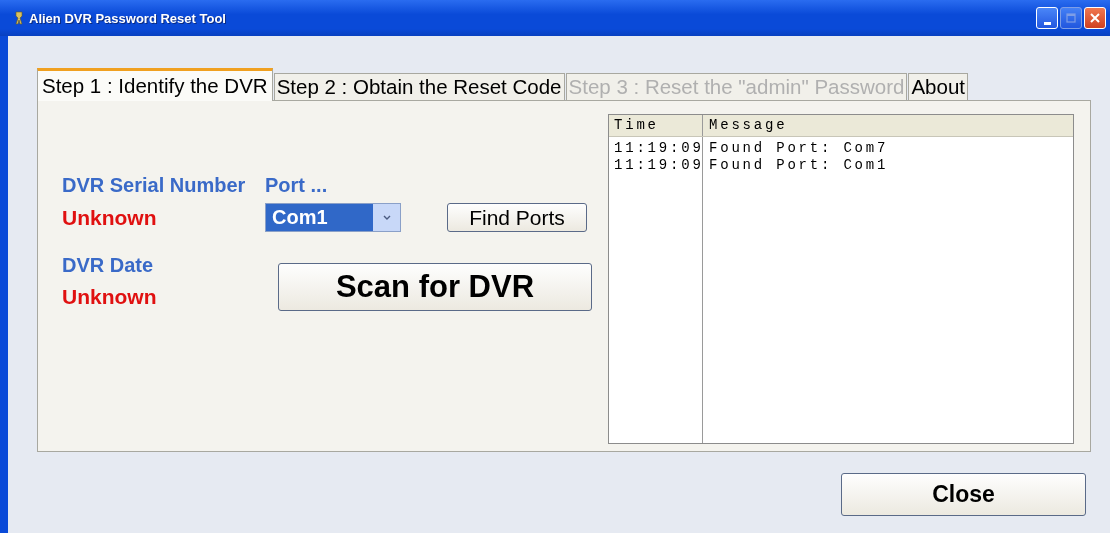 The image size is (1110, 533). What do you see at coordinates (799, 148) in the screenshot?
I see `table-cell-text: Found Port: Com7` at bounding box center [799, 148].